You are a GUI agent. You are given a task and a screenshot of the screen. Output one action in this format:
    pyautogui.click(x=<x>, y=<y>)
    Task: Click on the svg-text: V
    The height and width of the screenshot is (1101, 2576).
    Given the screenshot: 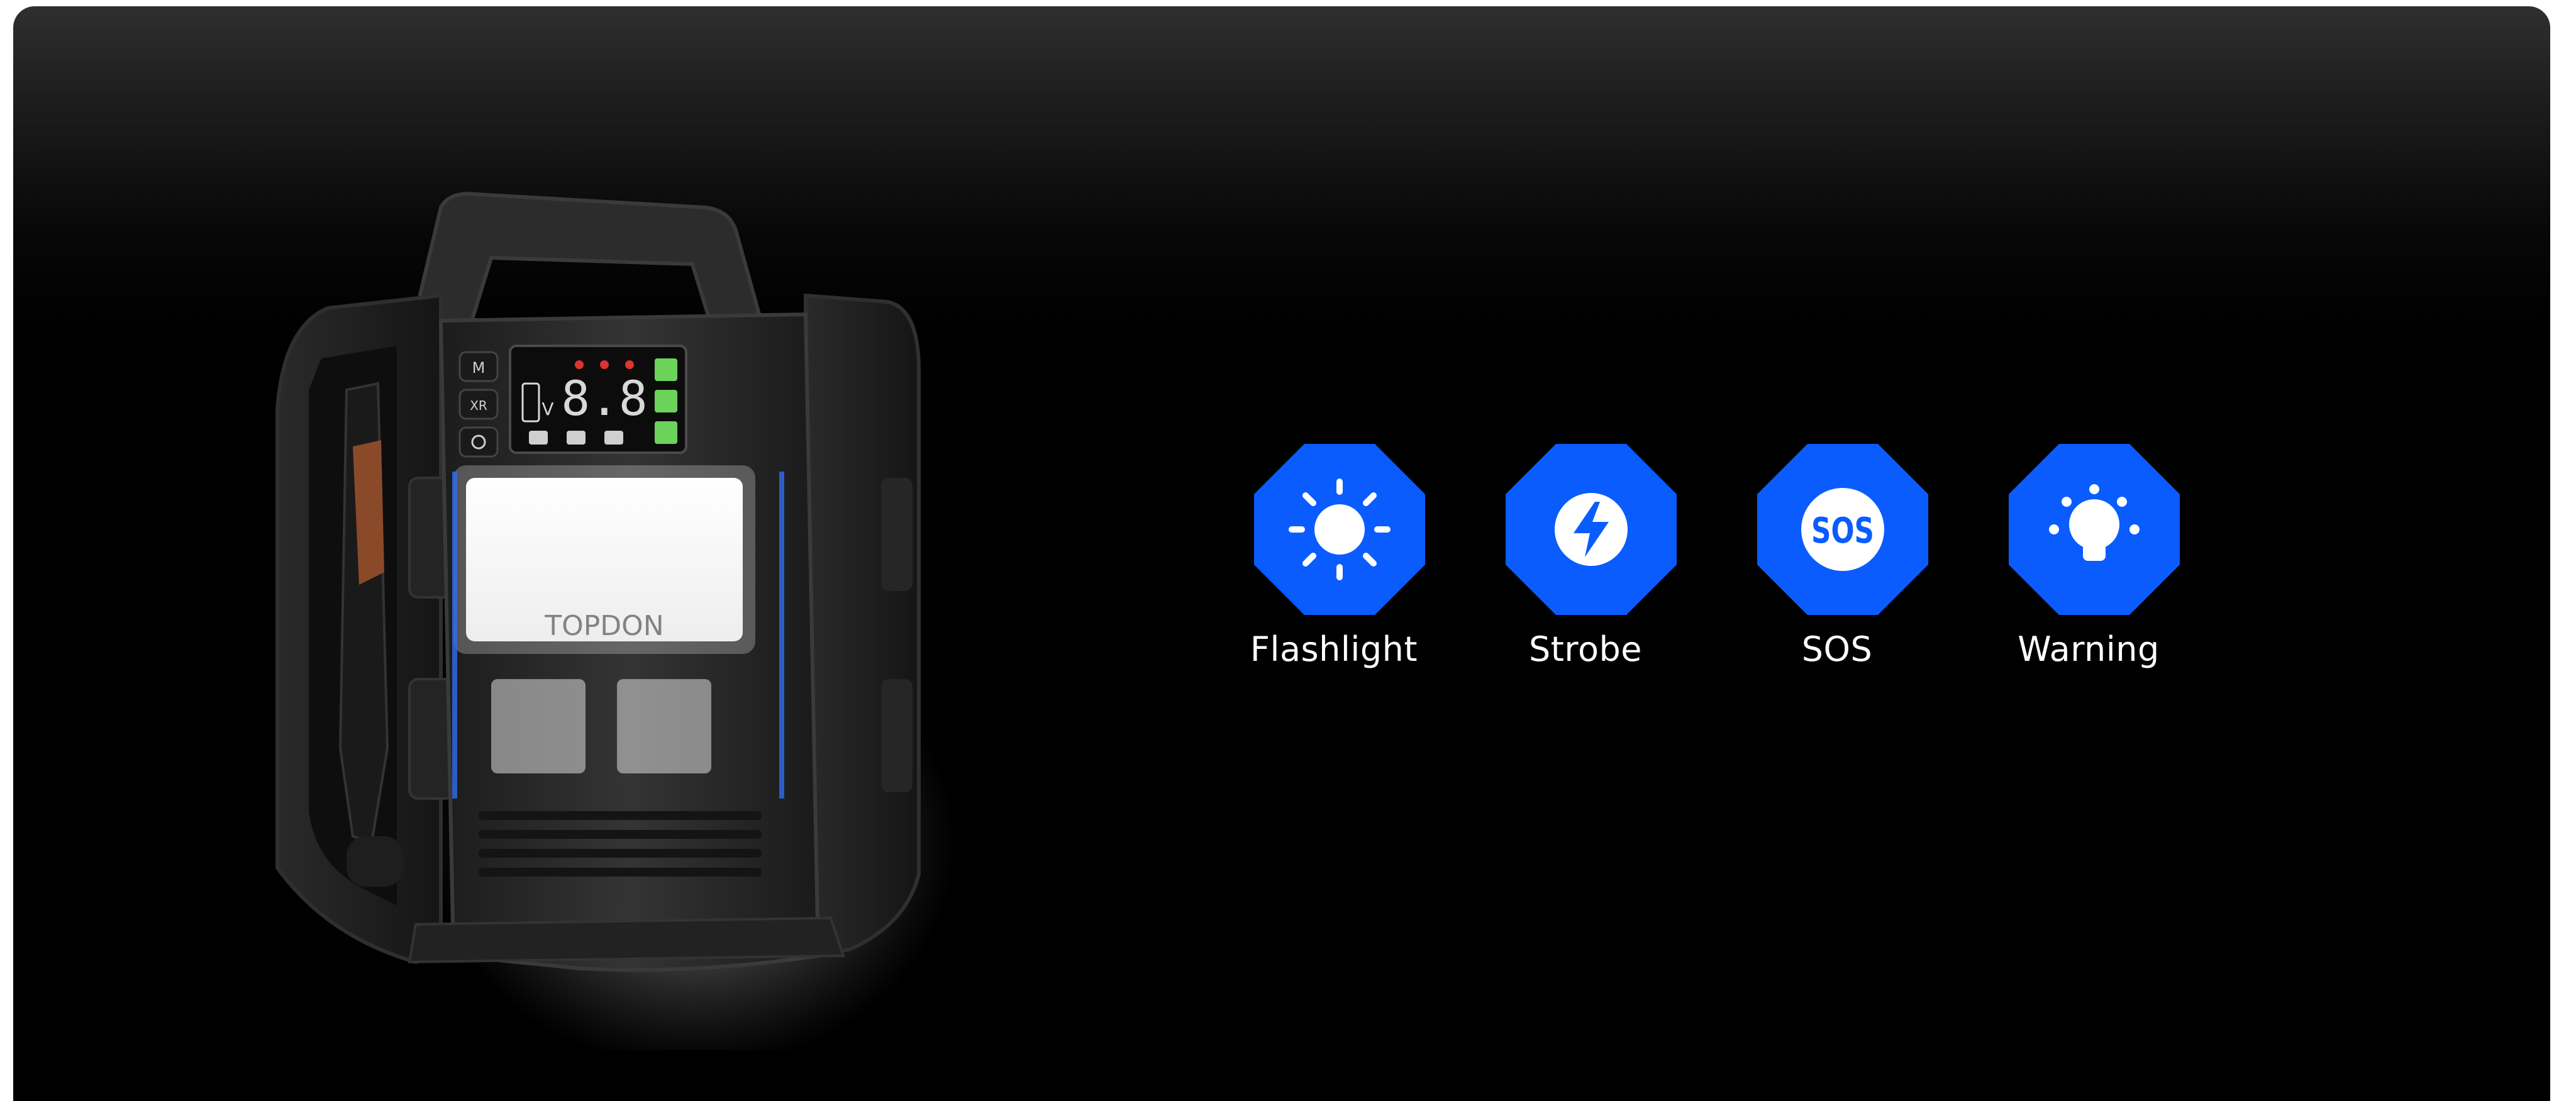 What is the action you would take?
    pyautogui.click(x=547, y=409)
    